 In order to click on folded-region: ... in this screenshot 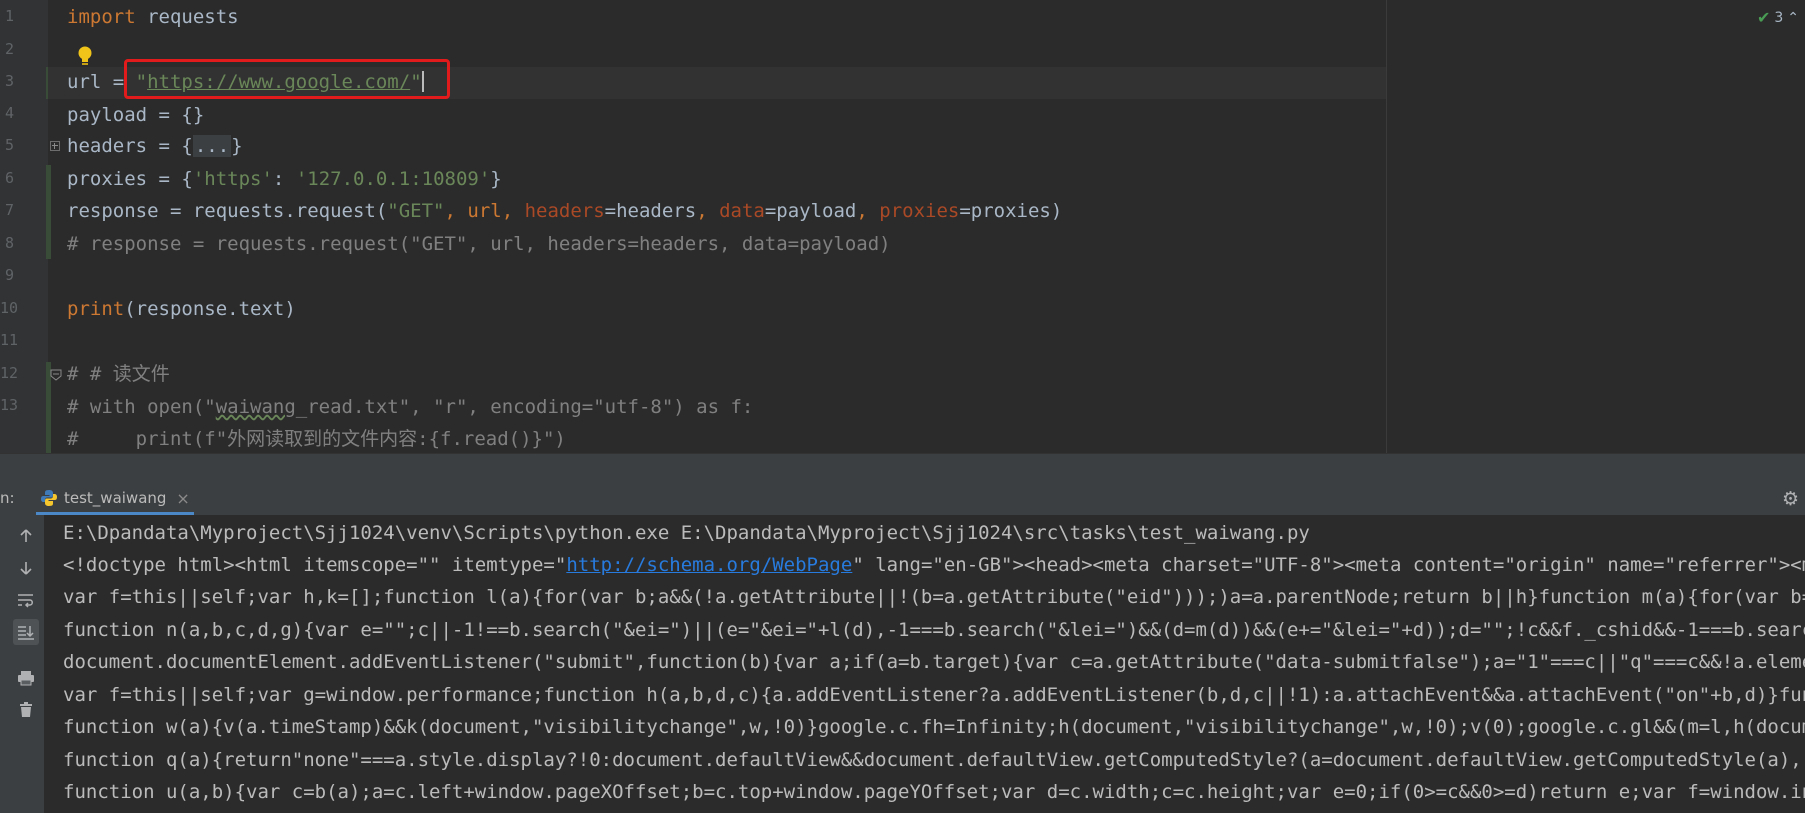, I will do `click(212, 146)`.